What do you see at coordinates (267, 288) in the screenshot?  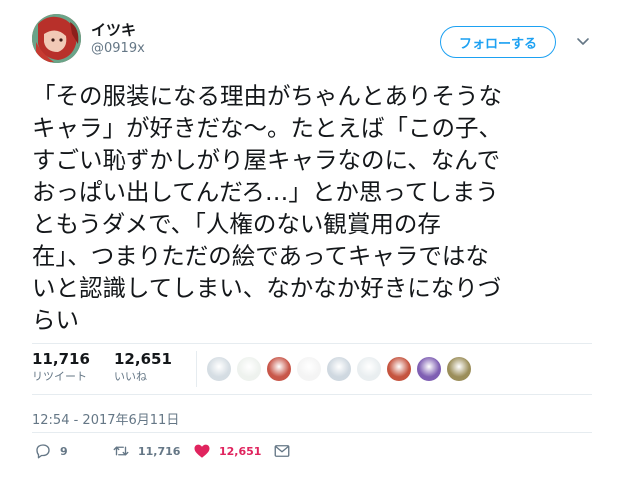 I see `tweet-text-line: いと認識してしまい、なかなか好きになりづ` at bounding box center [267, 288].